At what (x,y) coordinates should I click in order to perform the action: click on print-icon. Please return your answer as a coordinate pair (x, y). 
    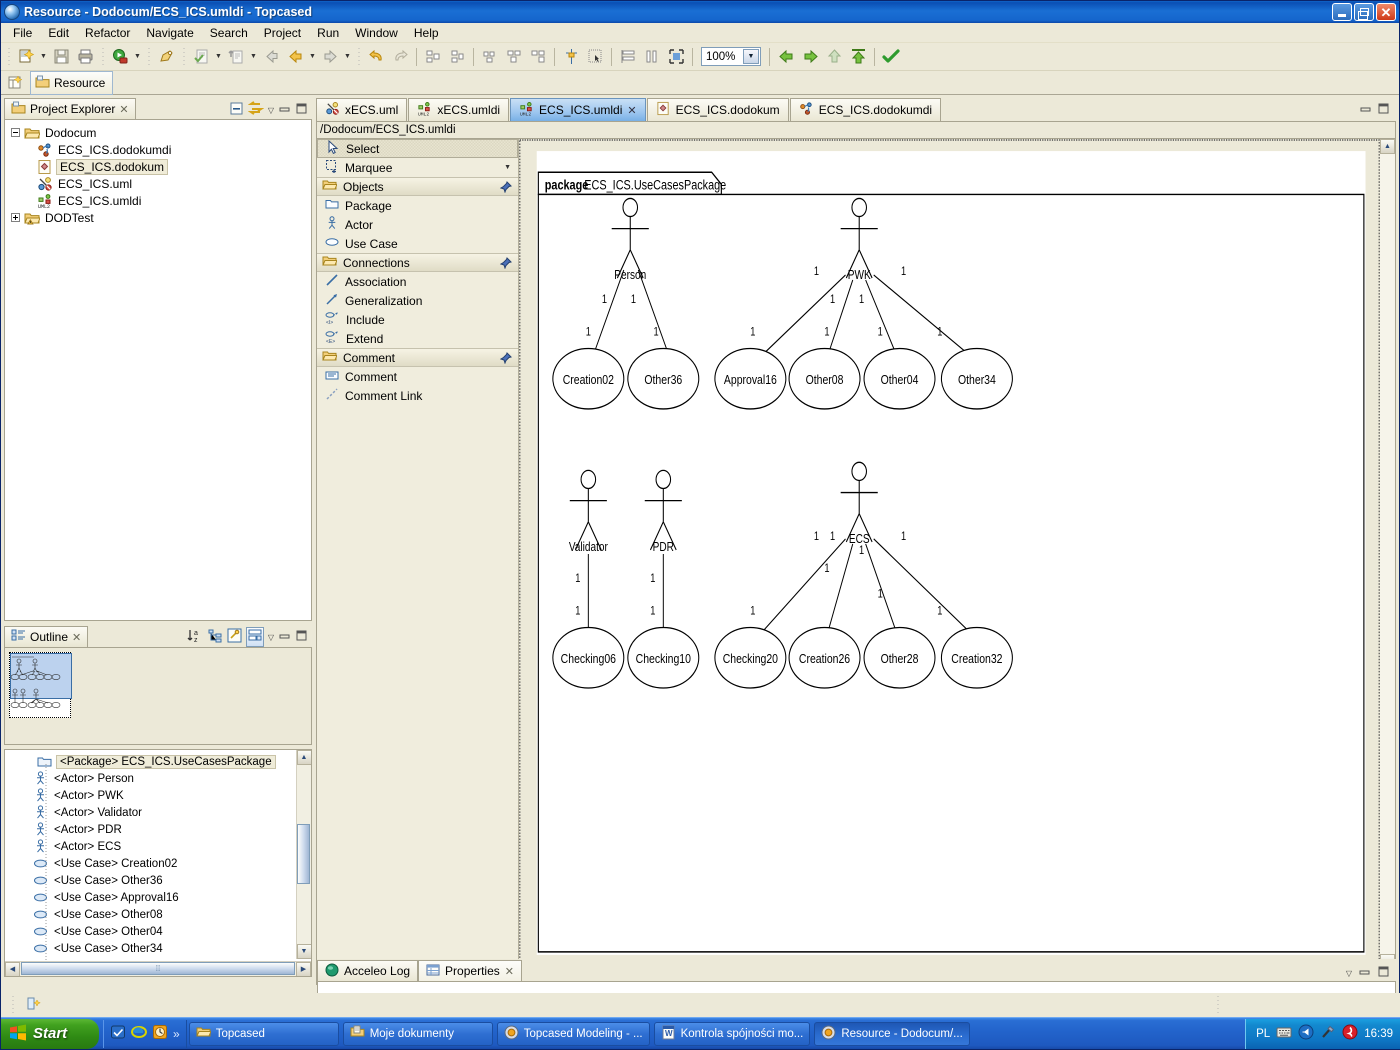
    Looking at the image, I should click on (85, 57).